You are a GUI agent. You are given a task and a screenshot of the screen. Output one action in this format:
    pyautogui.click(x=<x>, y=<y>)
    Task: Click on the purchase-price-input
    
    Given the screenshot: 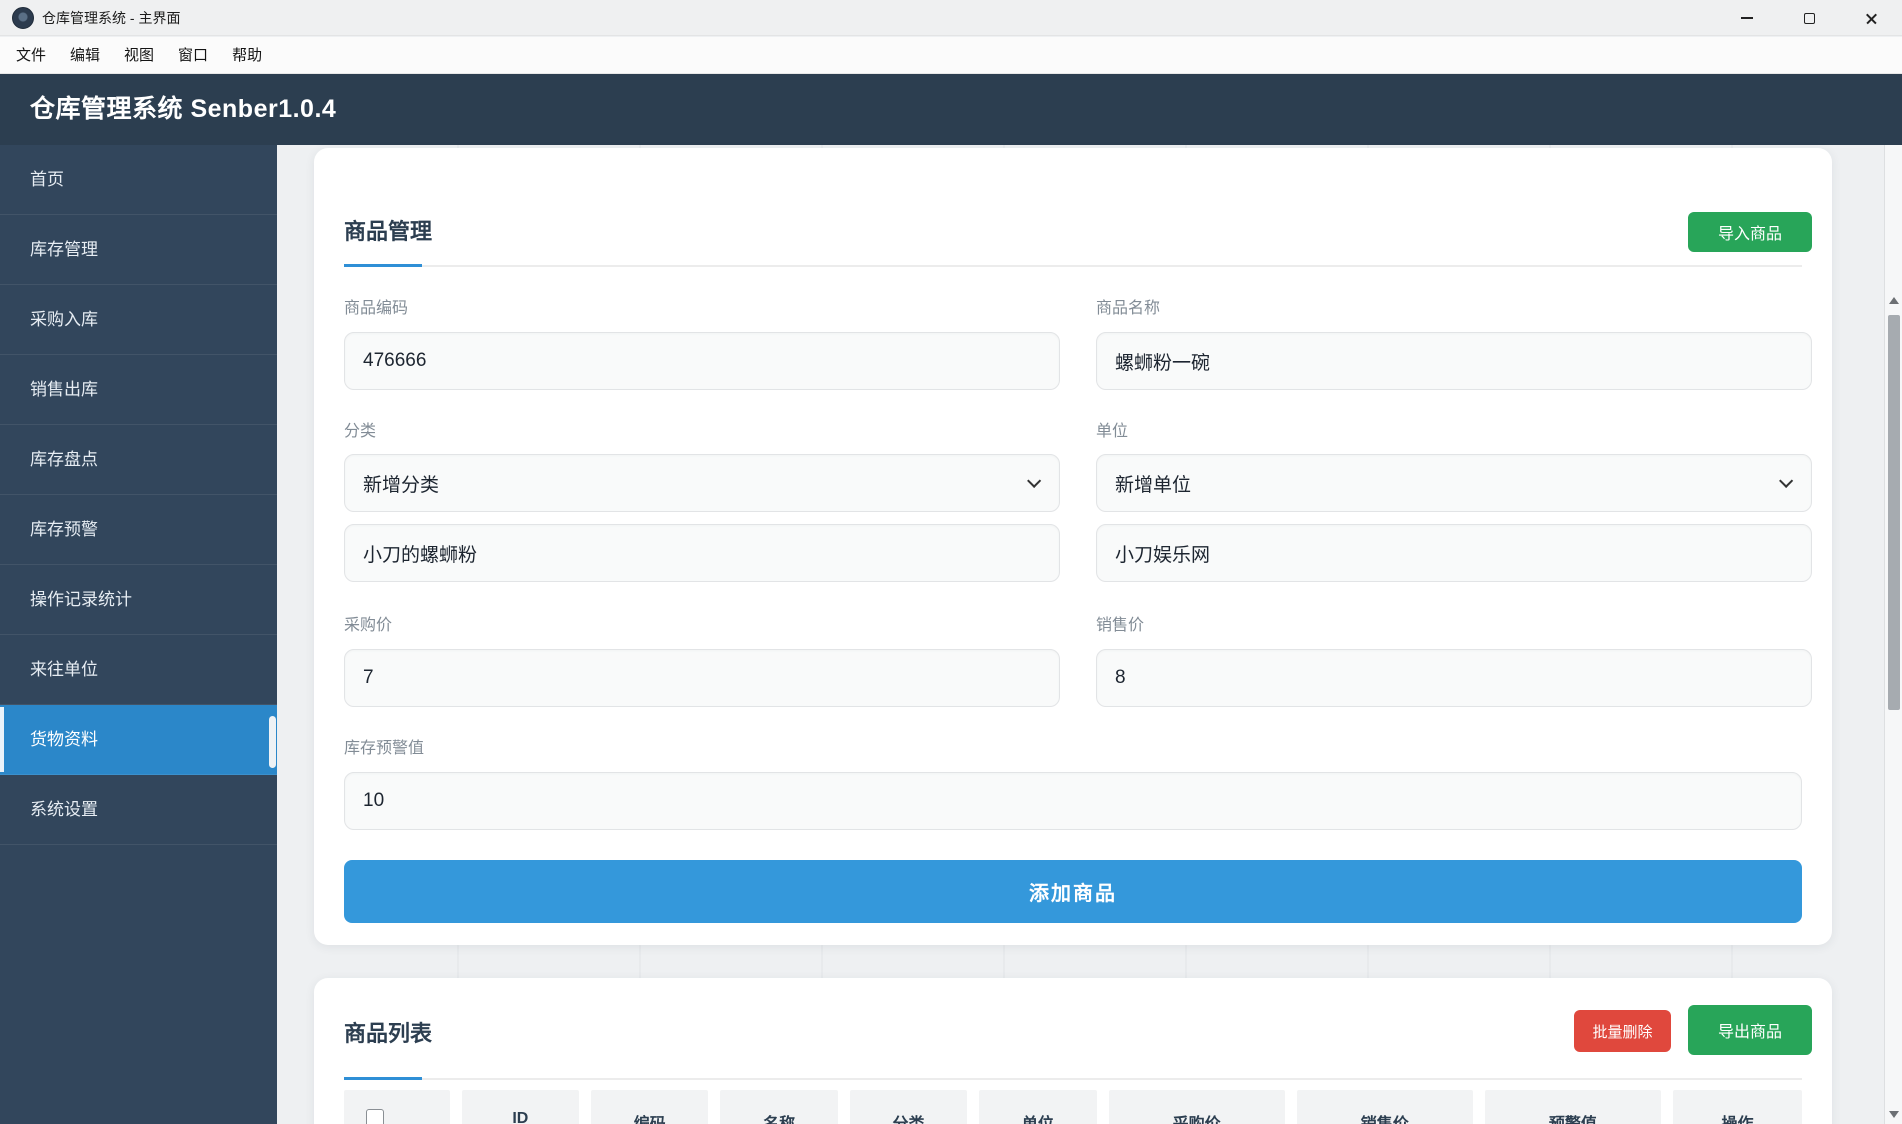 What is the action you would take?
    pyautogui.click(x=702, y=678)
    